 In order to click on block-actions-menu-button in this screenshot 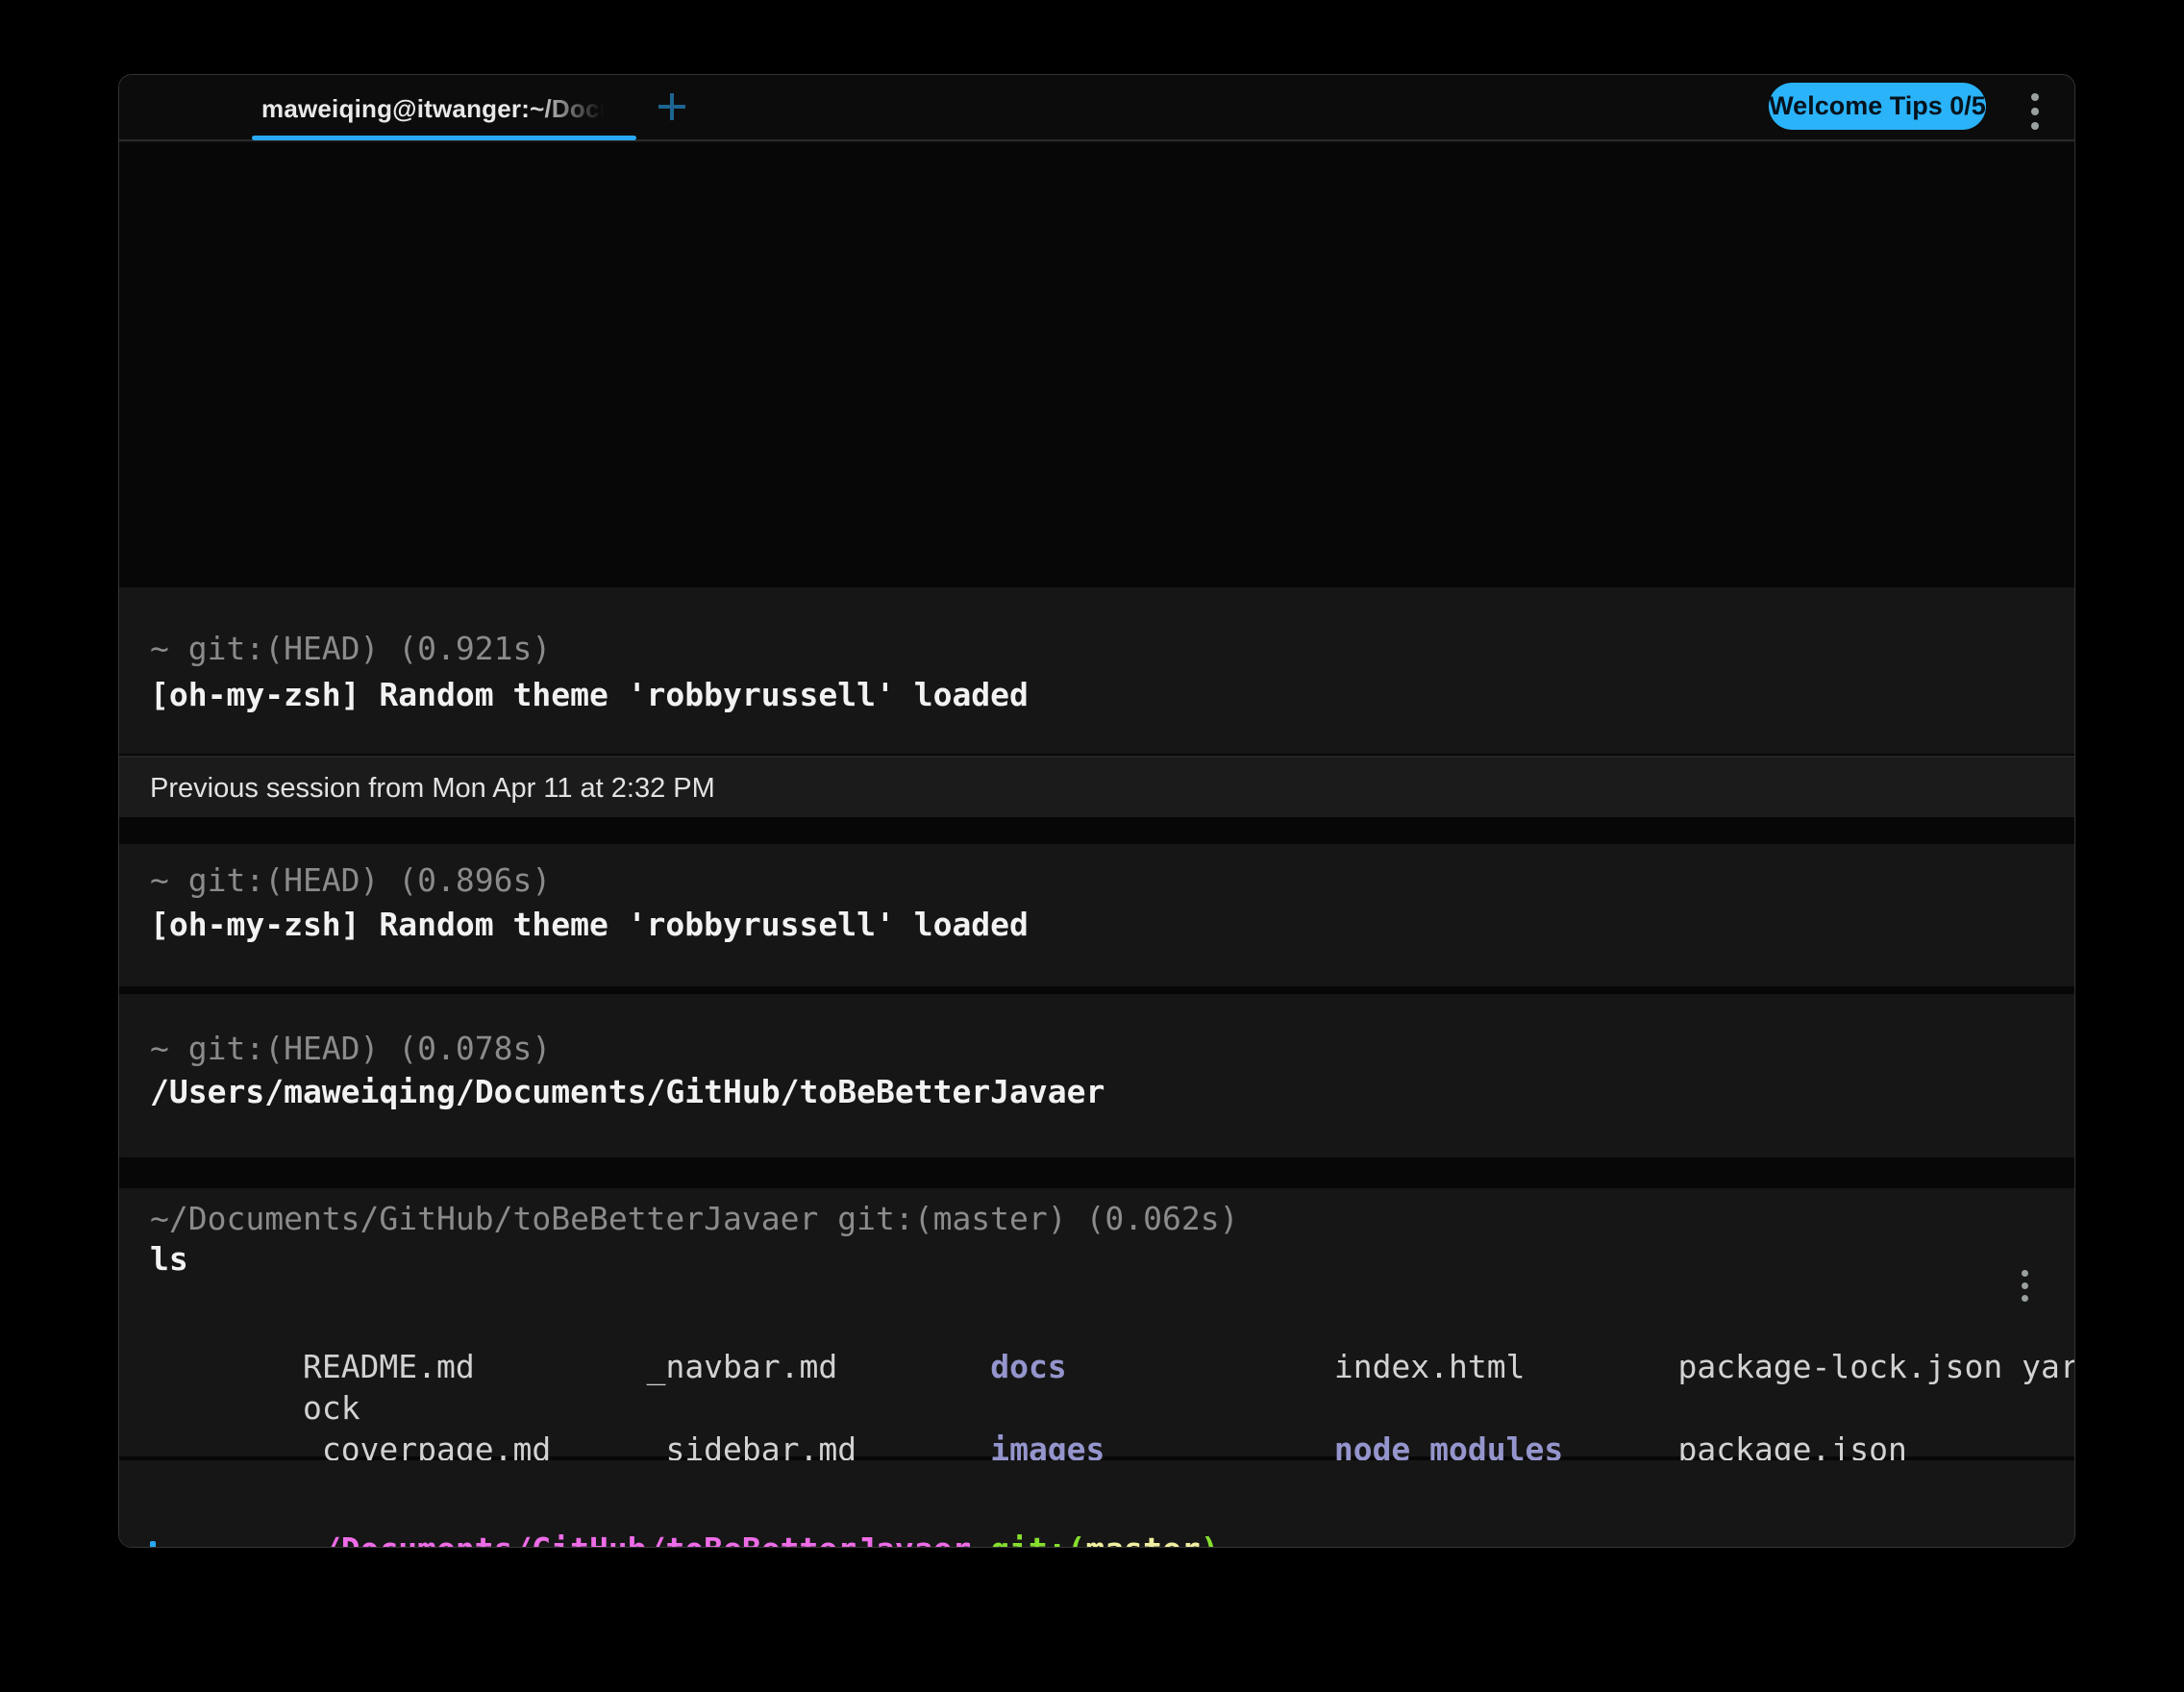, I will do `click(2025, 1286)`.